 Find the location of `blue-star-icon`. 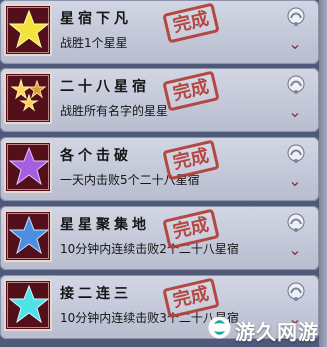

blue-star-icon is located at coordinates (29, 235).